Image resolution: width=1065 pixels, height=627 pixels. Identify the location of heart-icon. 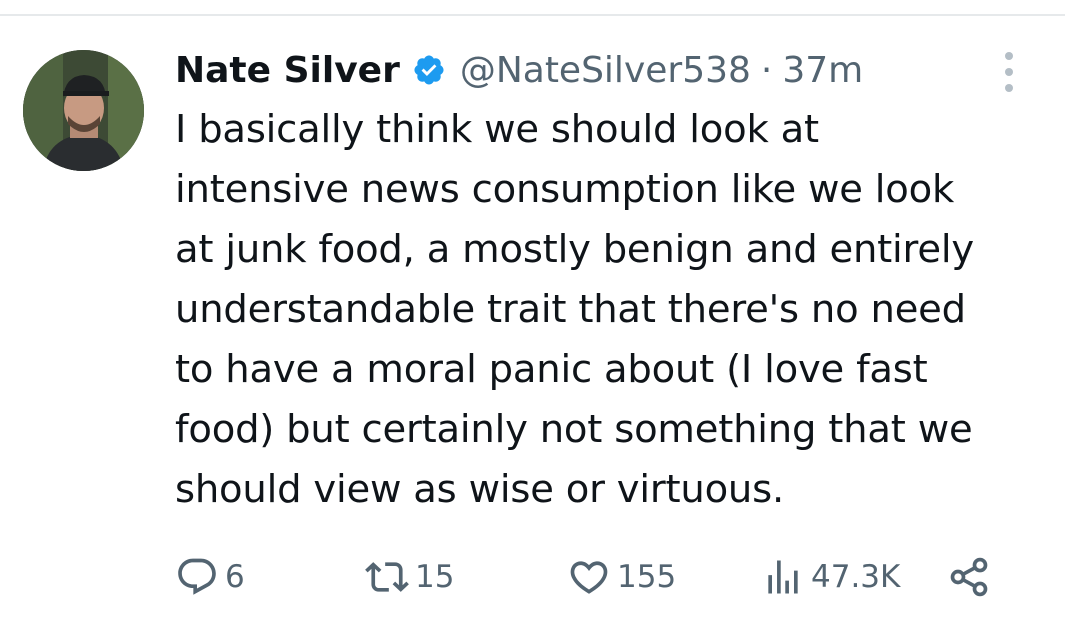
(589, 577).